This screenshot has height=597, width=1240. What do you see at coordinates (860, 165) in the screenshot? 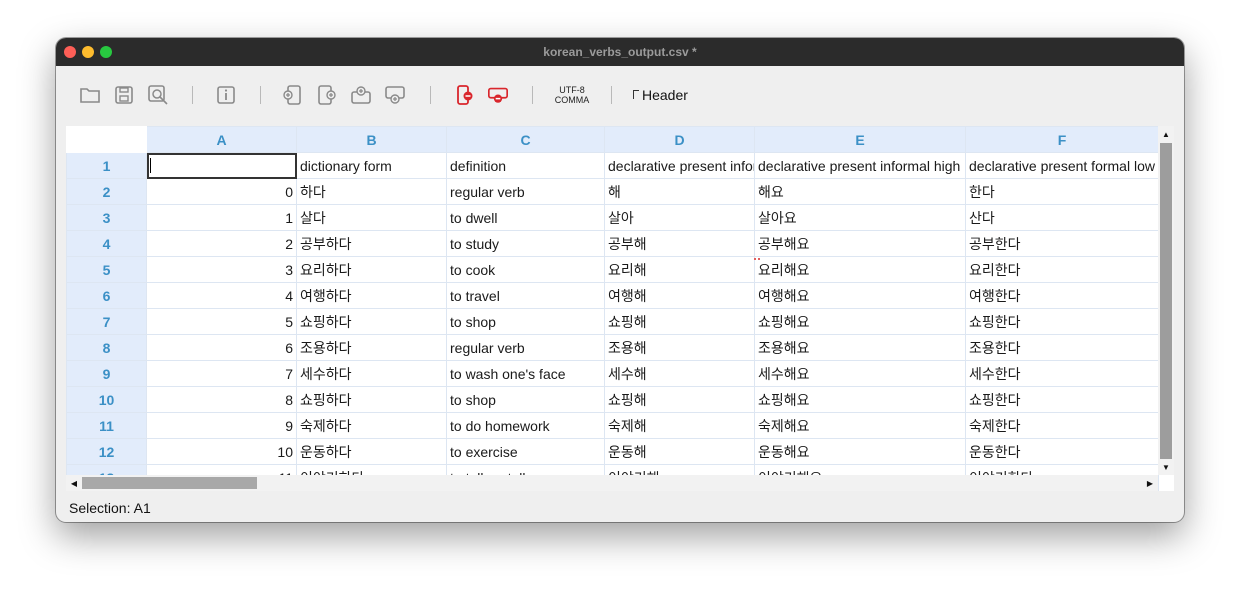
I see `table-cell: declarative present informal high` at bounding box center [860, 165].